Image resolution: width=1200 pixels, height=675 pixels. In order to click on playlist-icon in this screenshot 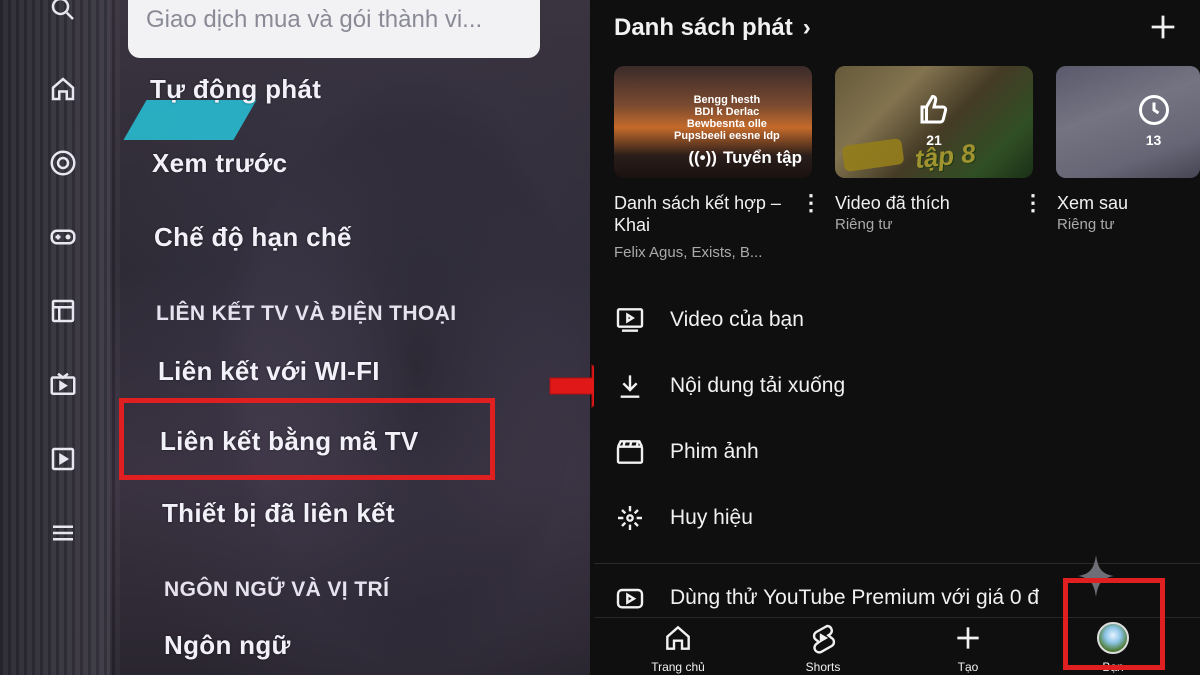, I will do `click(63, 459)`.